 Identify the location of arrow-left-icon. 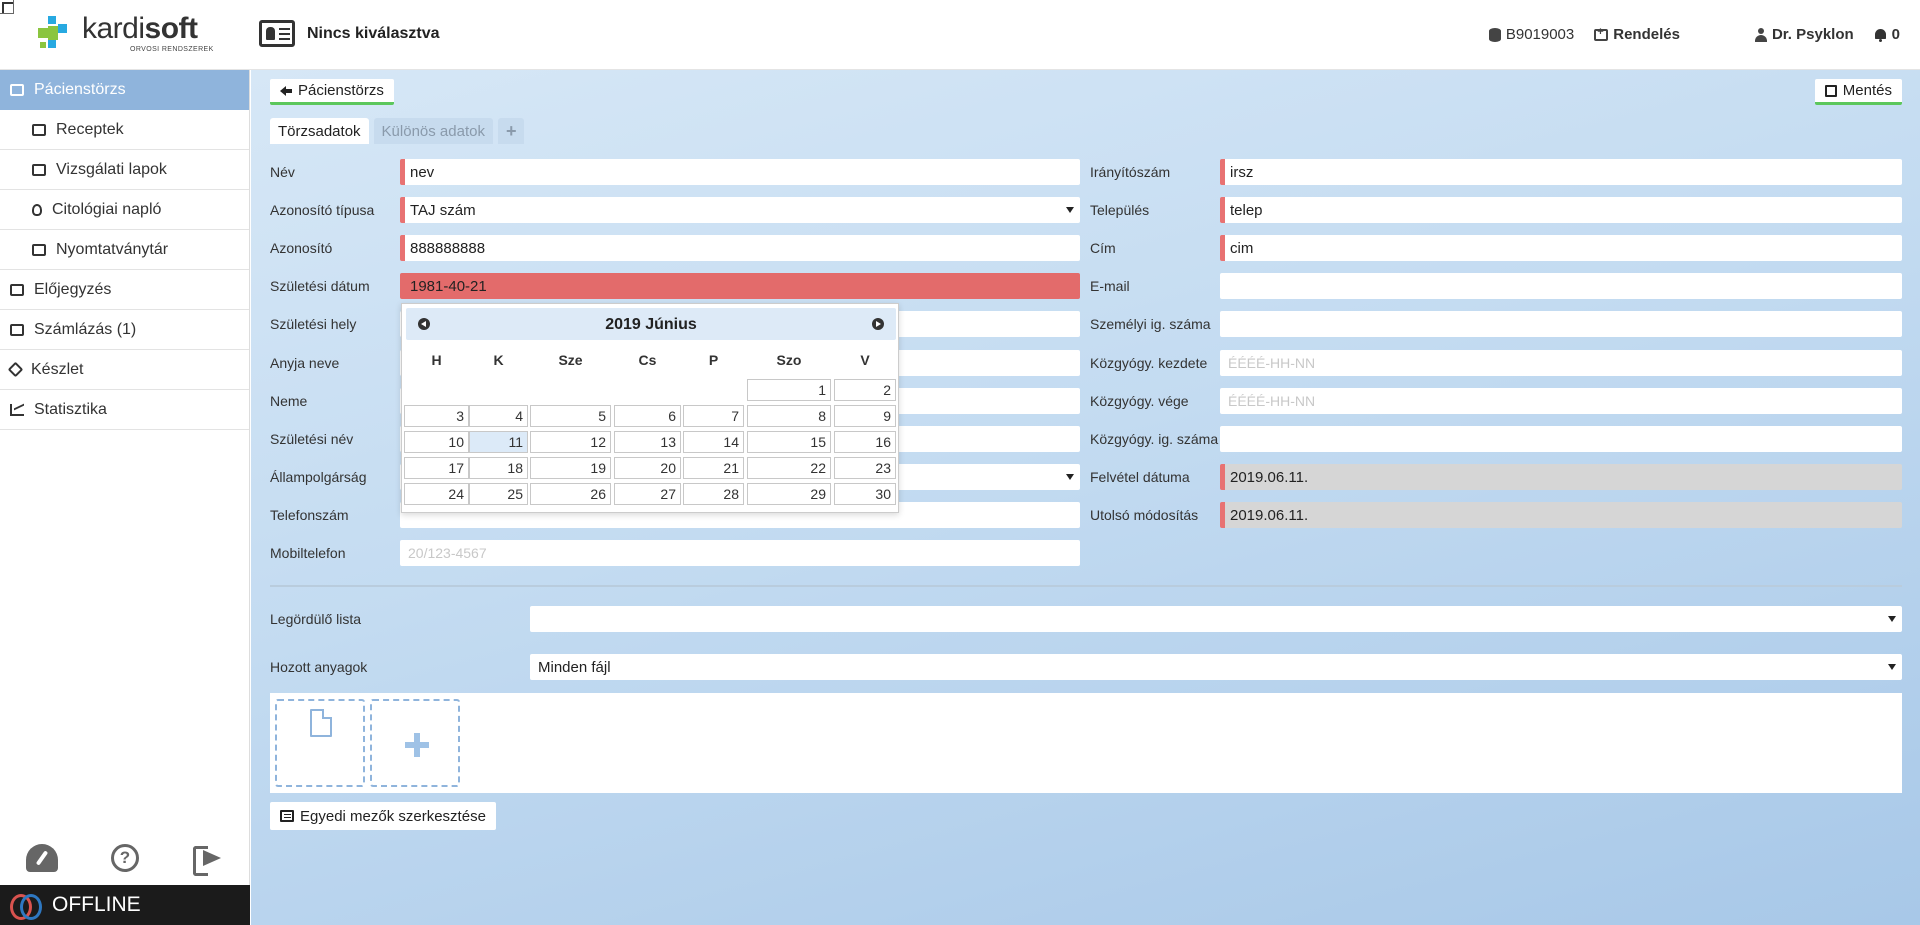
(286, 90).